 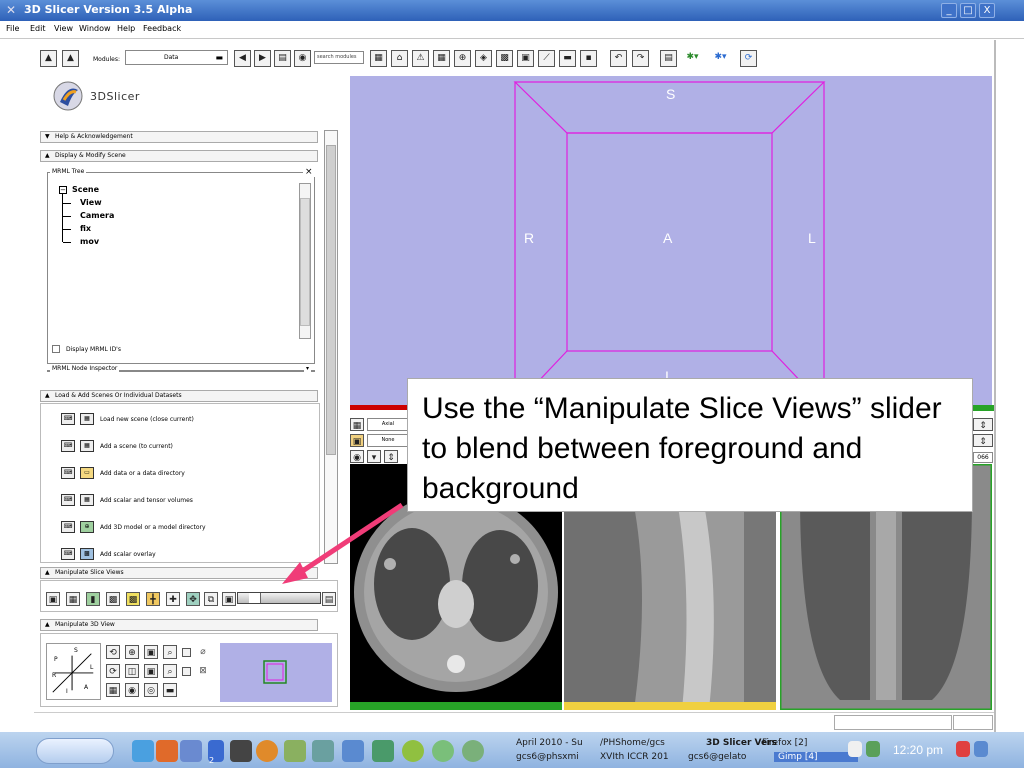 I want to click on network-icon, so click(x=323, y=751).